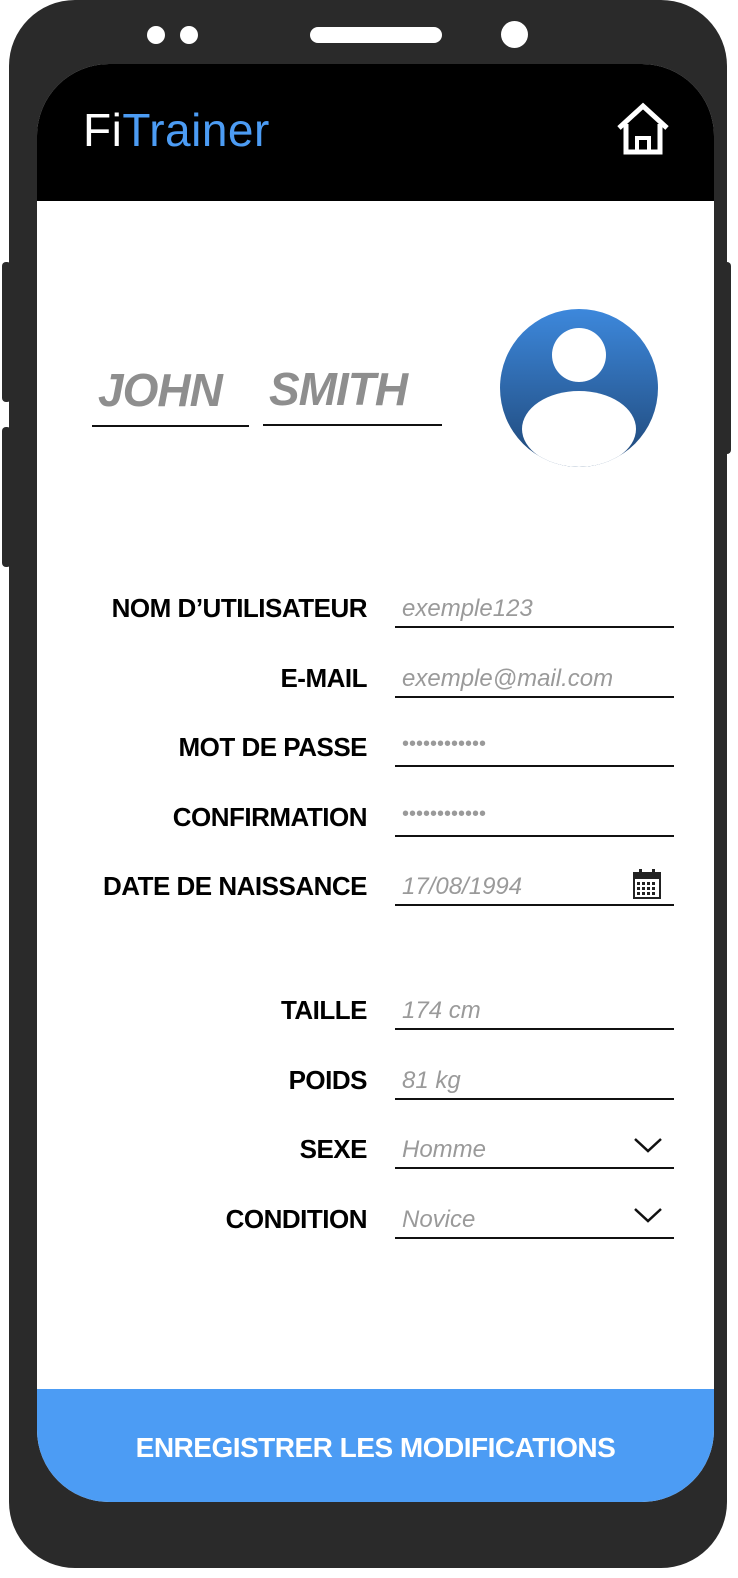 This screenshot has width=738, height=1578. Describe the element at coordinates (375, 1013) in the screenshot. I see `height-row: TAILLE` at that location.